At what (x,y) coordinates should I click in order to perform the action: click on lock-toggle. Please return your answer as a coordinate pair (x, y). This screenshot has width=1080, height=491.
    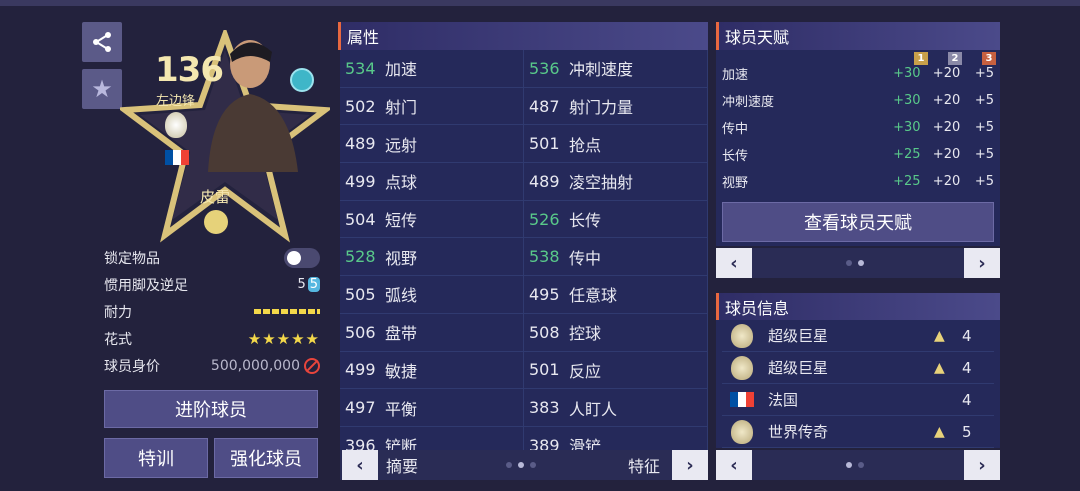
    Looking at the image, I should click on (302, 257).